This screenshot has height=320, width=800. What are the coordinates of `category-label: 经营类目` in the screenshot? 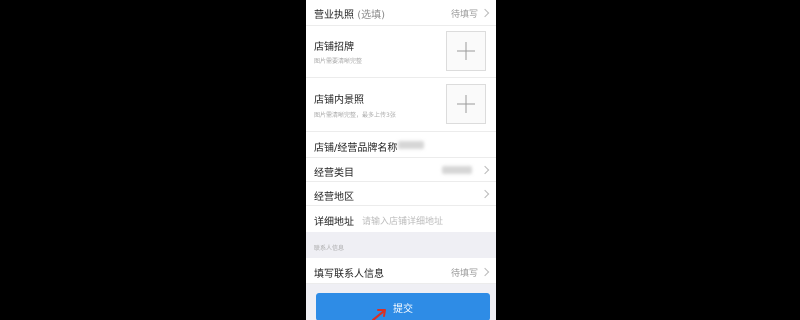 It's located at (334, 173).